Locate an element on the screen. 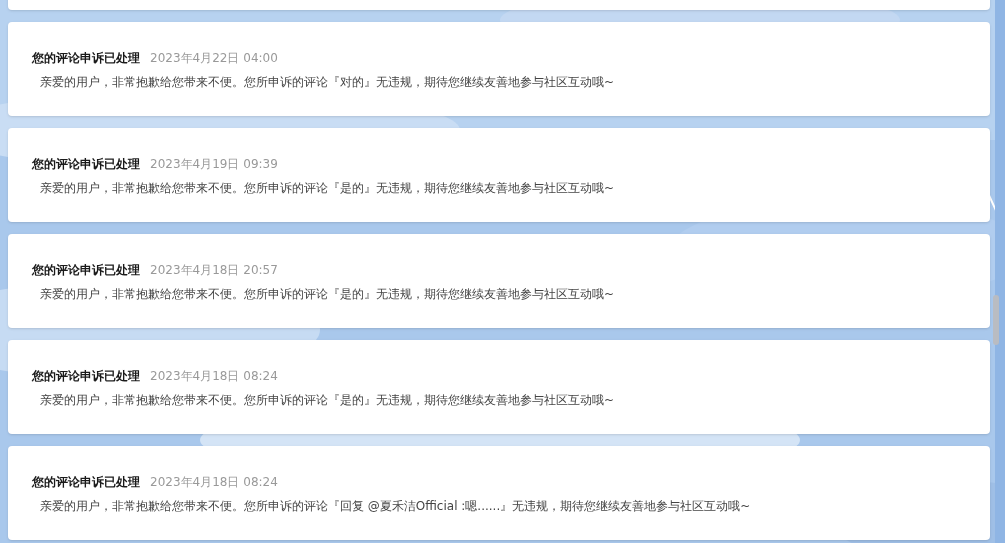  notification-time: 2023年4月22日 04:00 is located at coordinates (214, 58).